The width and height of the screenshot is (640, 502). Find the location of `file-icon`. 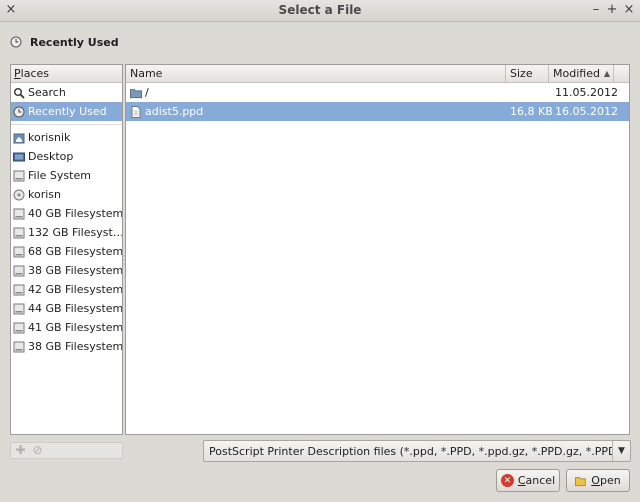

file-icon is located at coordinates (136, 111).